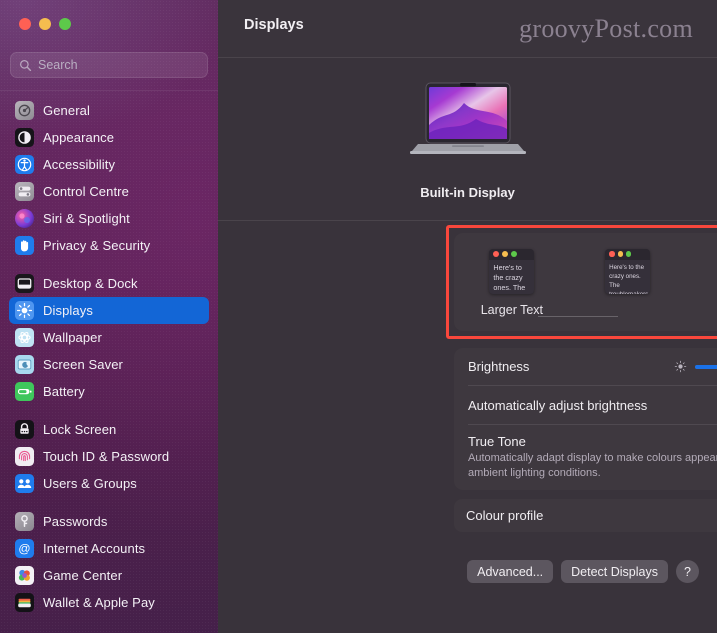 This screenshot has height=633, width=717. I want to click on brightness-row: Brightness, so click(585, 366).